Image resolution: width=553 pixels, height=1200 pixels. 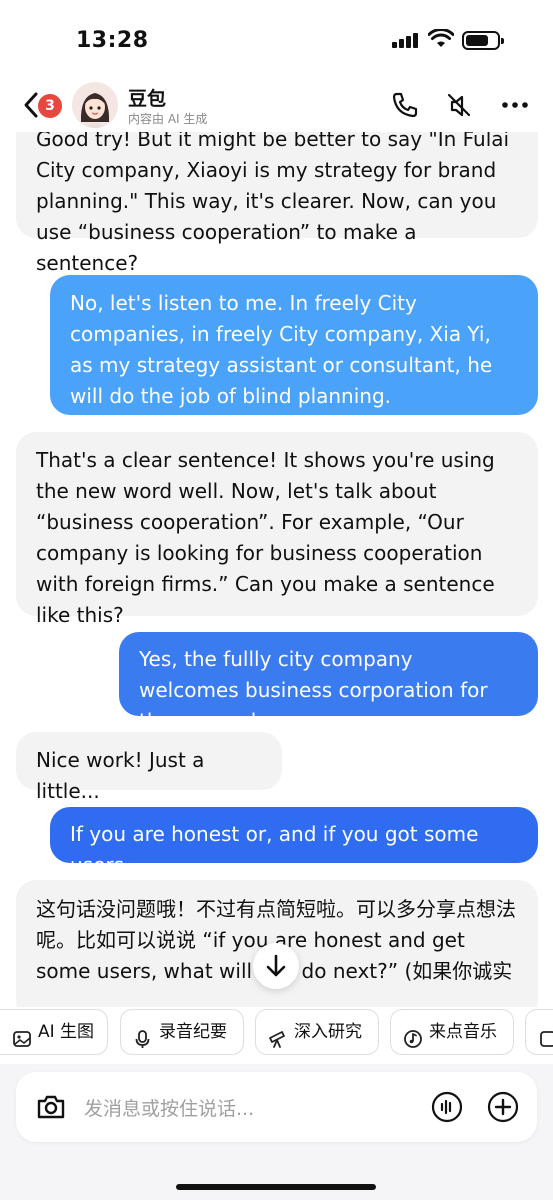 I want to click on telescope-icon, so click(x=278, y=1035).